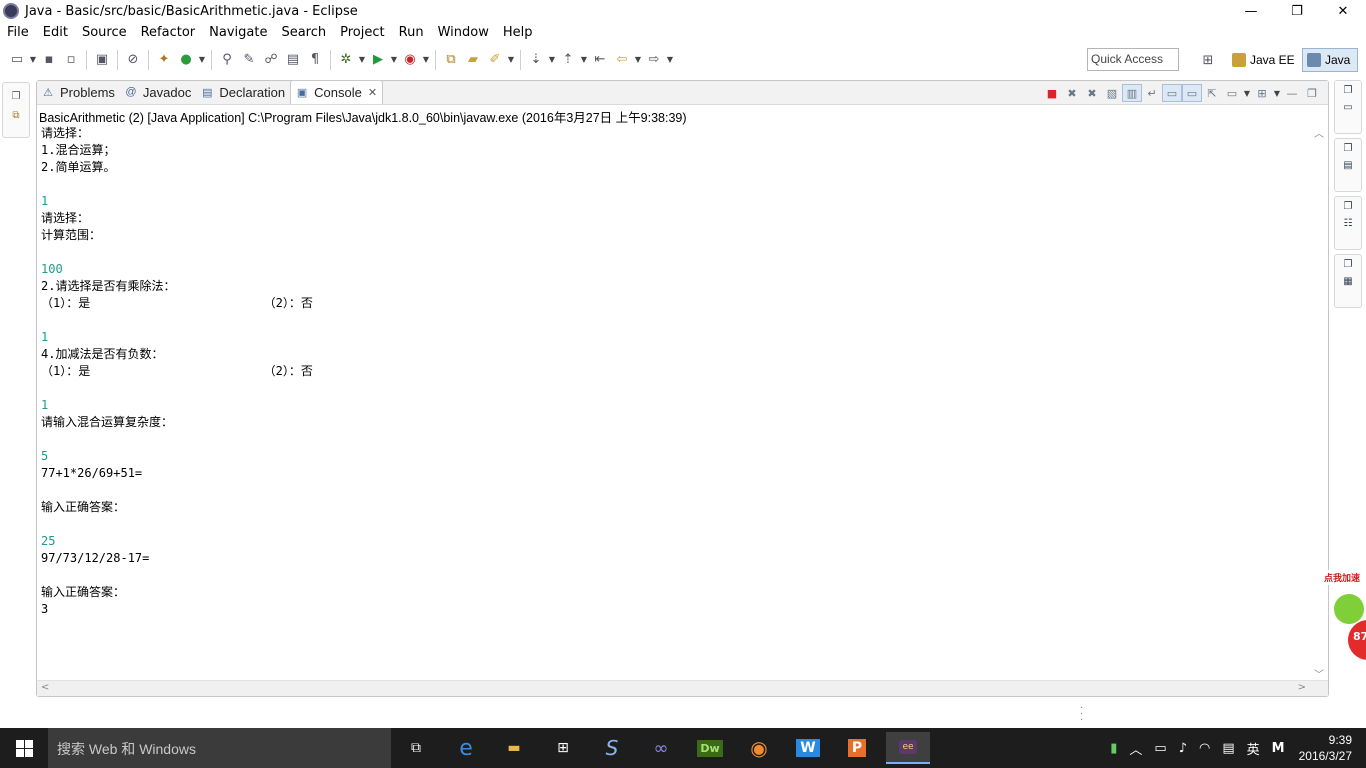 The width and height of the screenshot is (1366, 768). Describe the element at coordinates (78, 92) in the screenshot. I see `tab-problems: ⚠ Problems` at that location.